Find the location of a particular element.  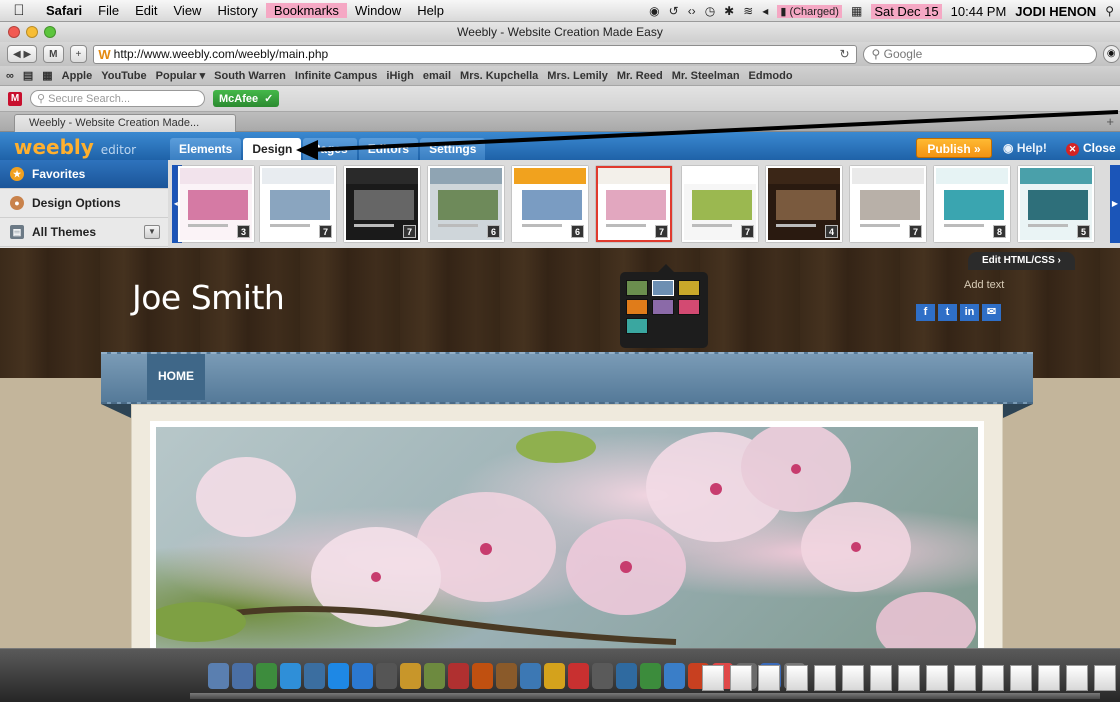

spotlight-icon: ⚲ is located at coordinates (1109, 11).